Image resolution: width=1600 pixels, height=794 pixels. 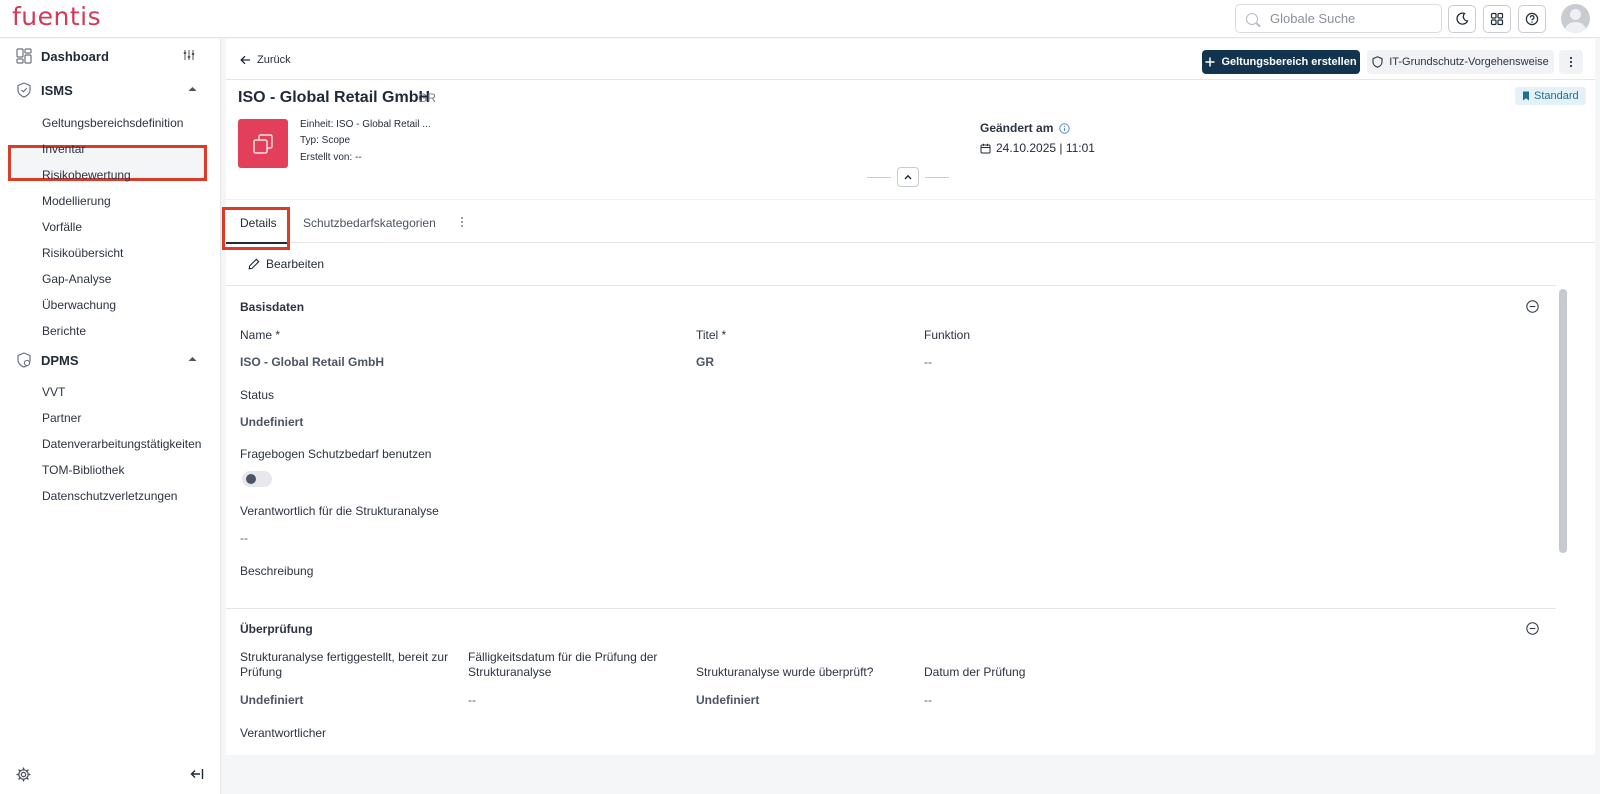 What do you see at coordinates (910, 79) in the screenshot?
I see `header-divider` at bounding box center [910, 79].